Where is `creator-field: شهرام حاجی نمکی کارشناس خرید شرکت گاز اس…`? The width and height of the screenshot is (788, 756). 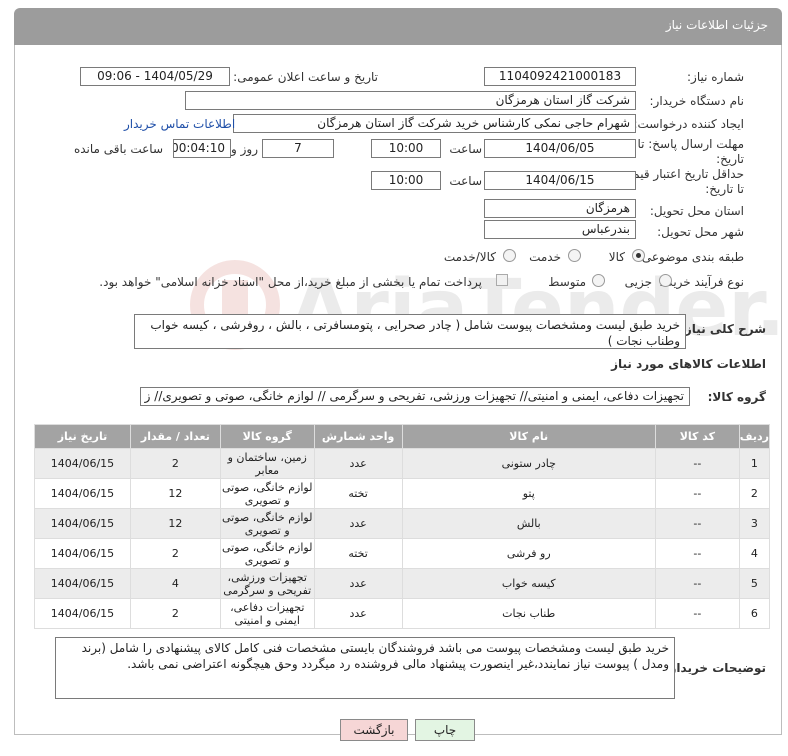 creator-field: شهرام حاجی نمکی کارشناس خرید شرکت گاز اس… is located at coordinates (434, 123).